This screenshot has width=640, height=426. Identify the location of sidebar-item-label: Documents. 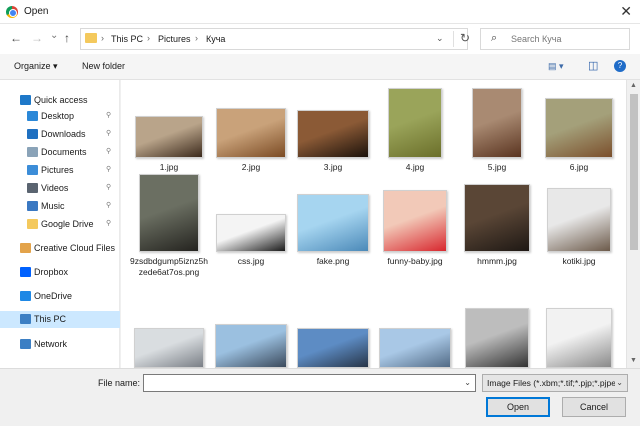
(64, 152).